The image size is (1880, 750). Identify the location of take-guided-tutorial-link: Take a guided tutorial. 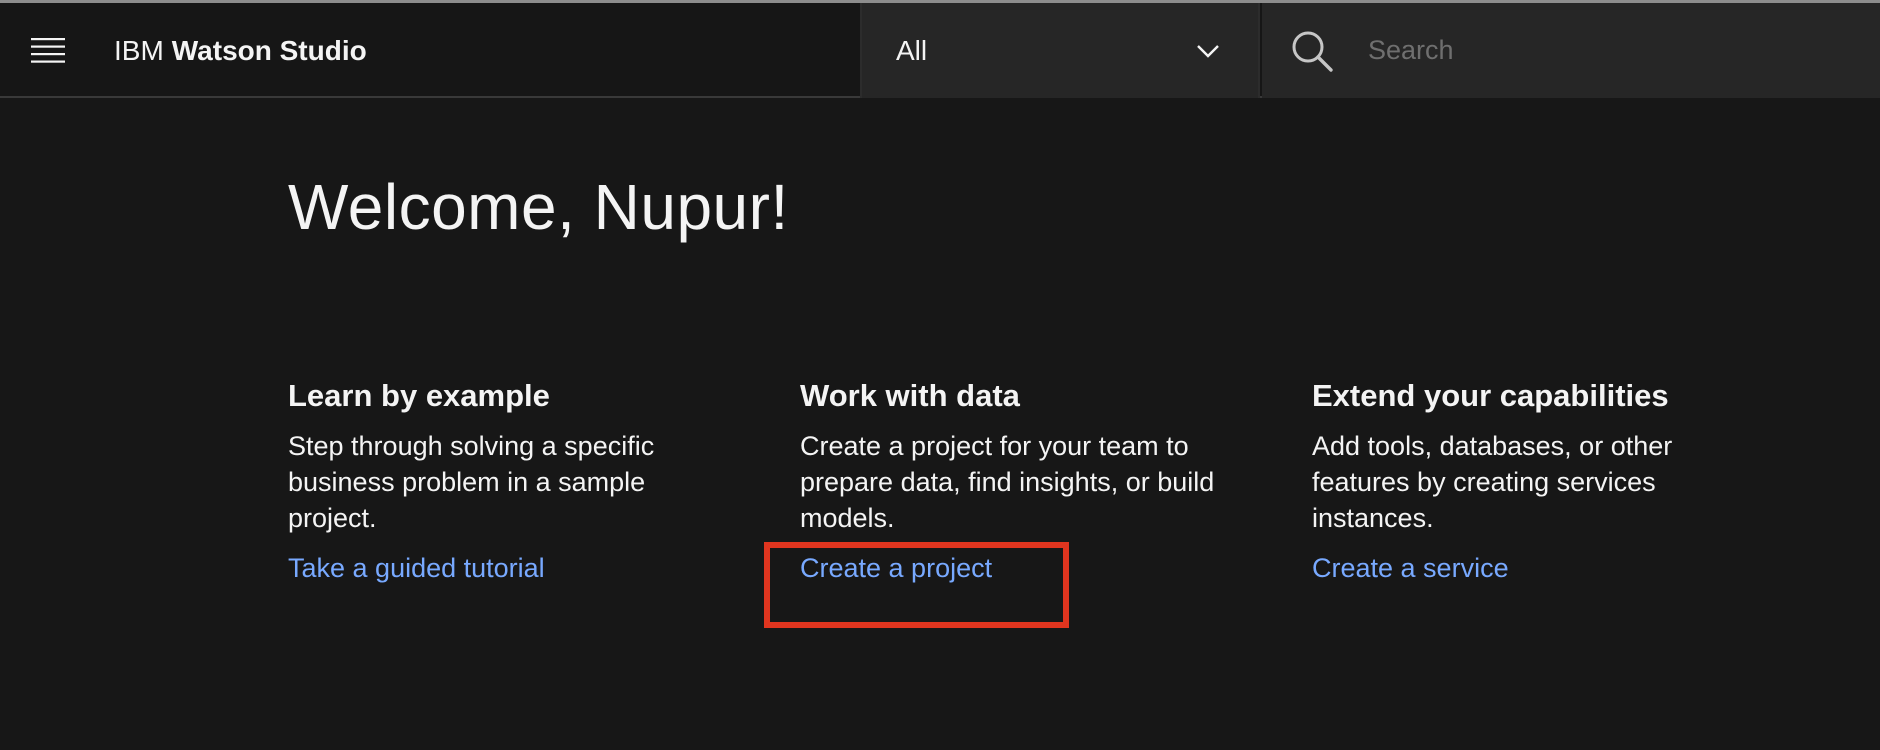
(416, 568).